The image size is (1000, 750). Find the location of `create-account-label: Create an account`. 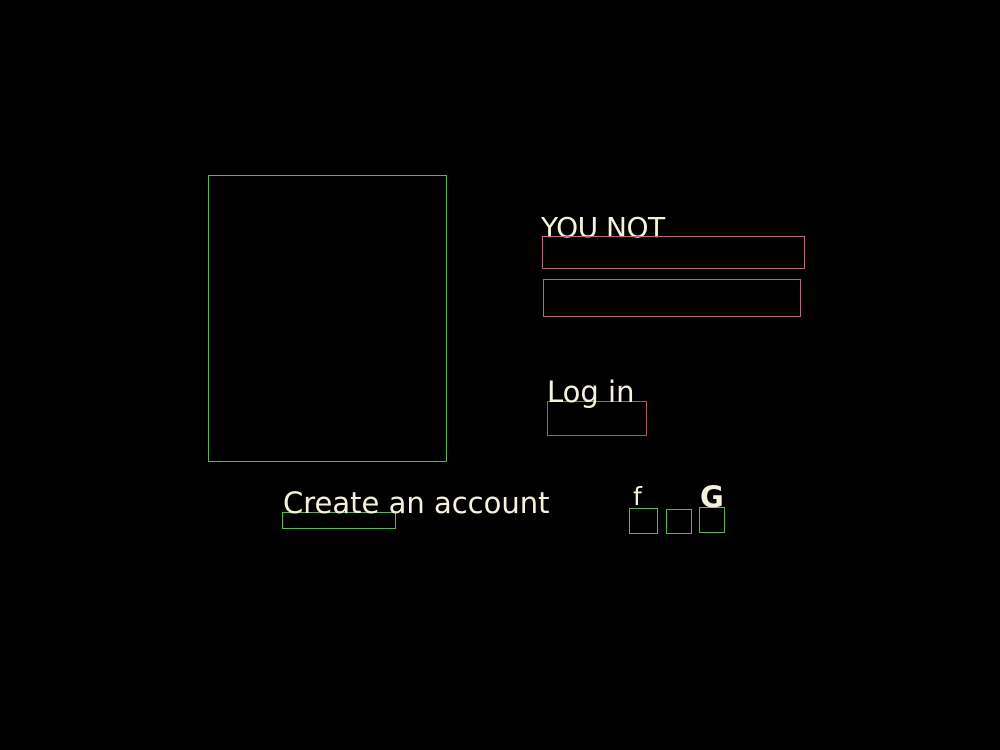

create-account-label: Create an account is located at coordinates (416, 503).